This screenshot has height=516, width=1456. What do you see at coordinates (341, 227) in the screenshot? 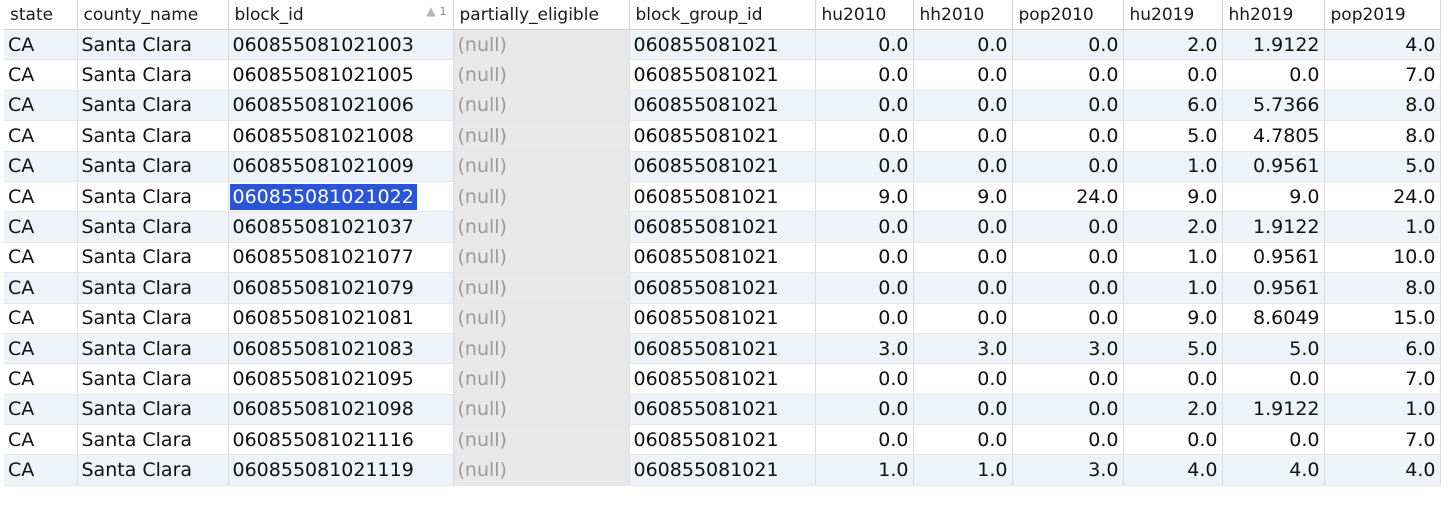
I see `cell-block-id: 060855081021037` at bounding box center [341, 227].